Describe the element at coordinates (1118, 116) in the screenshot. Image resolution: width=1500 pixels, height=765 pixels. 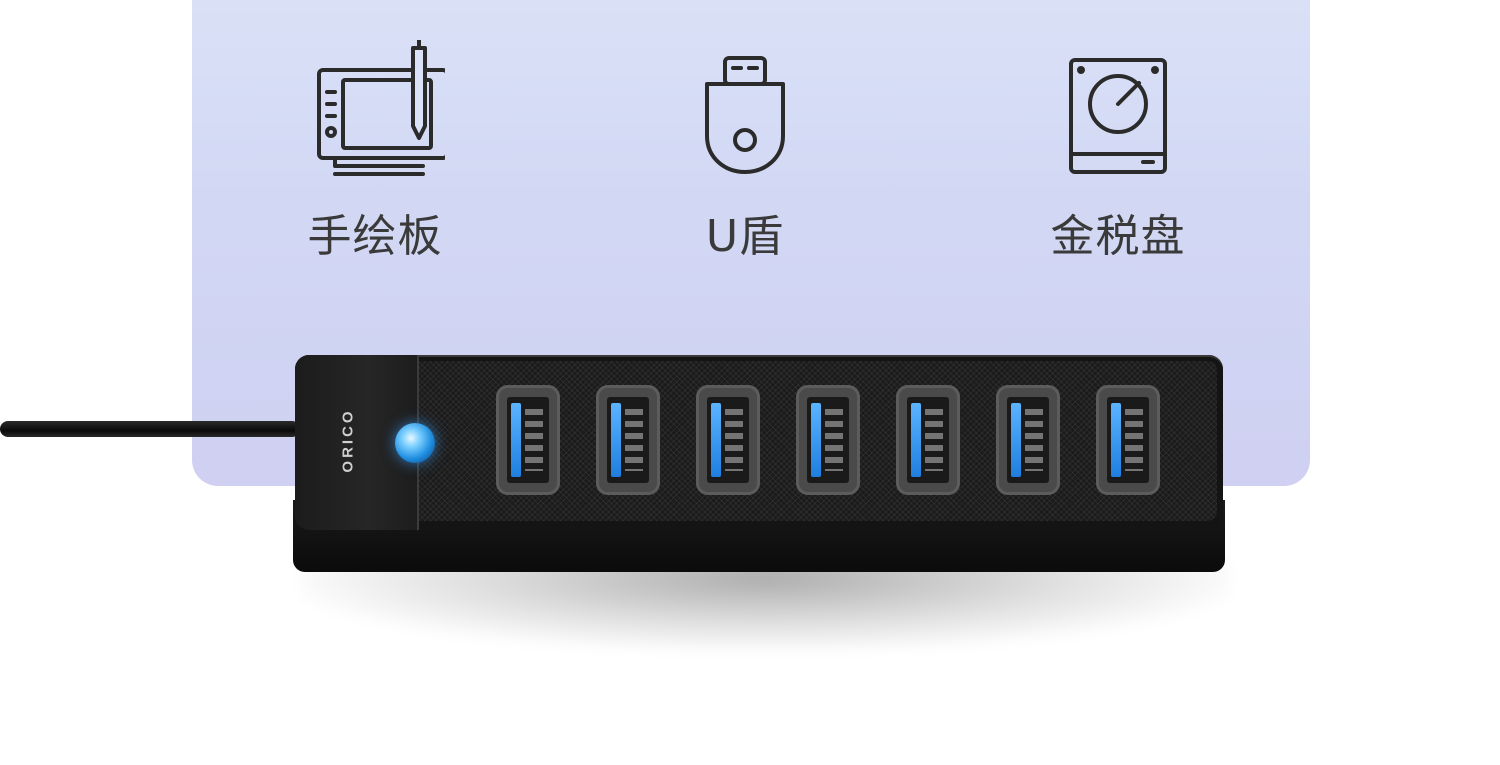
I see `tax-disk-icon` at that location.